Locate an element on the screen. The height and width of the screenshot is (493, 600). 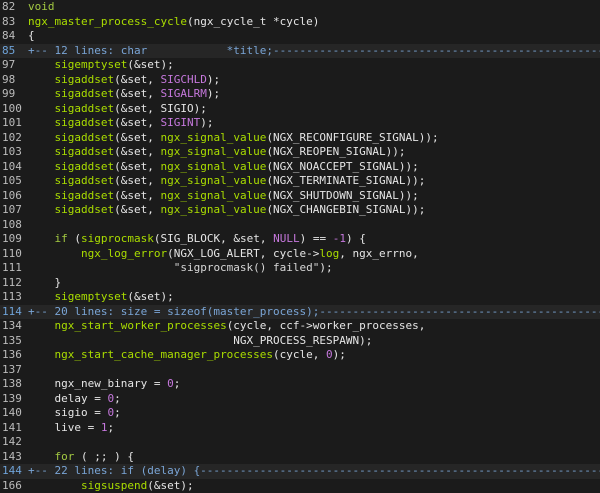
code-line: 97 sigemptyset(&set); is located at coordinates (300, 65).